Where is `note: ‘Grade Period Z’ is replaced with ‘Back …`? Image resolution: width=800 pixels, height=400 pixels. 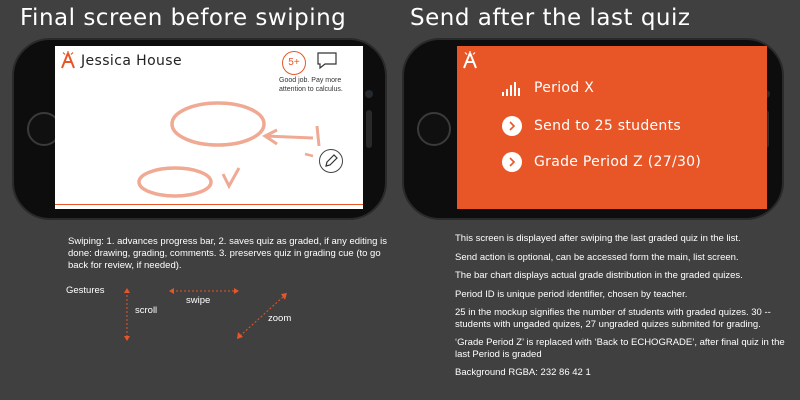
note: ‘Grade Period Z’ is replaced with ‘Back … is located at coordinates (620, 348).